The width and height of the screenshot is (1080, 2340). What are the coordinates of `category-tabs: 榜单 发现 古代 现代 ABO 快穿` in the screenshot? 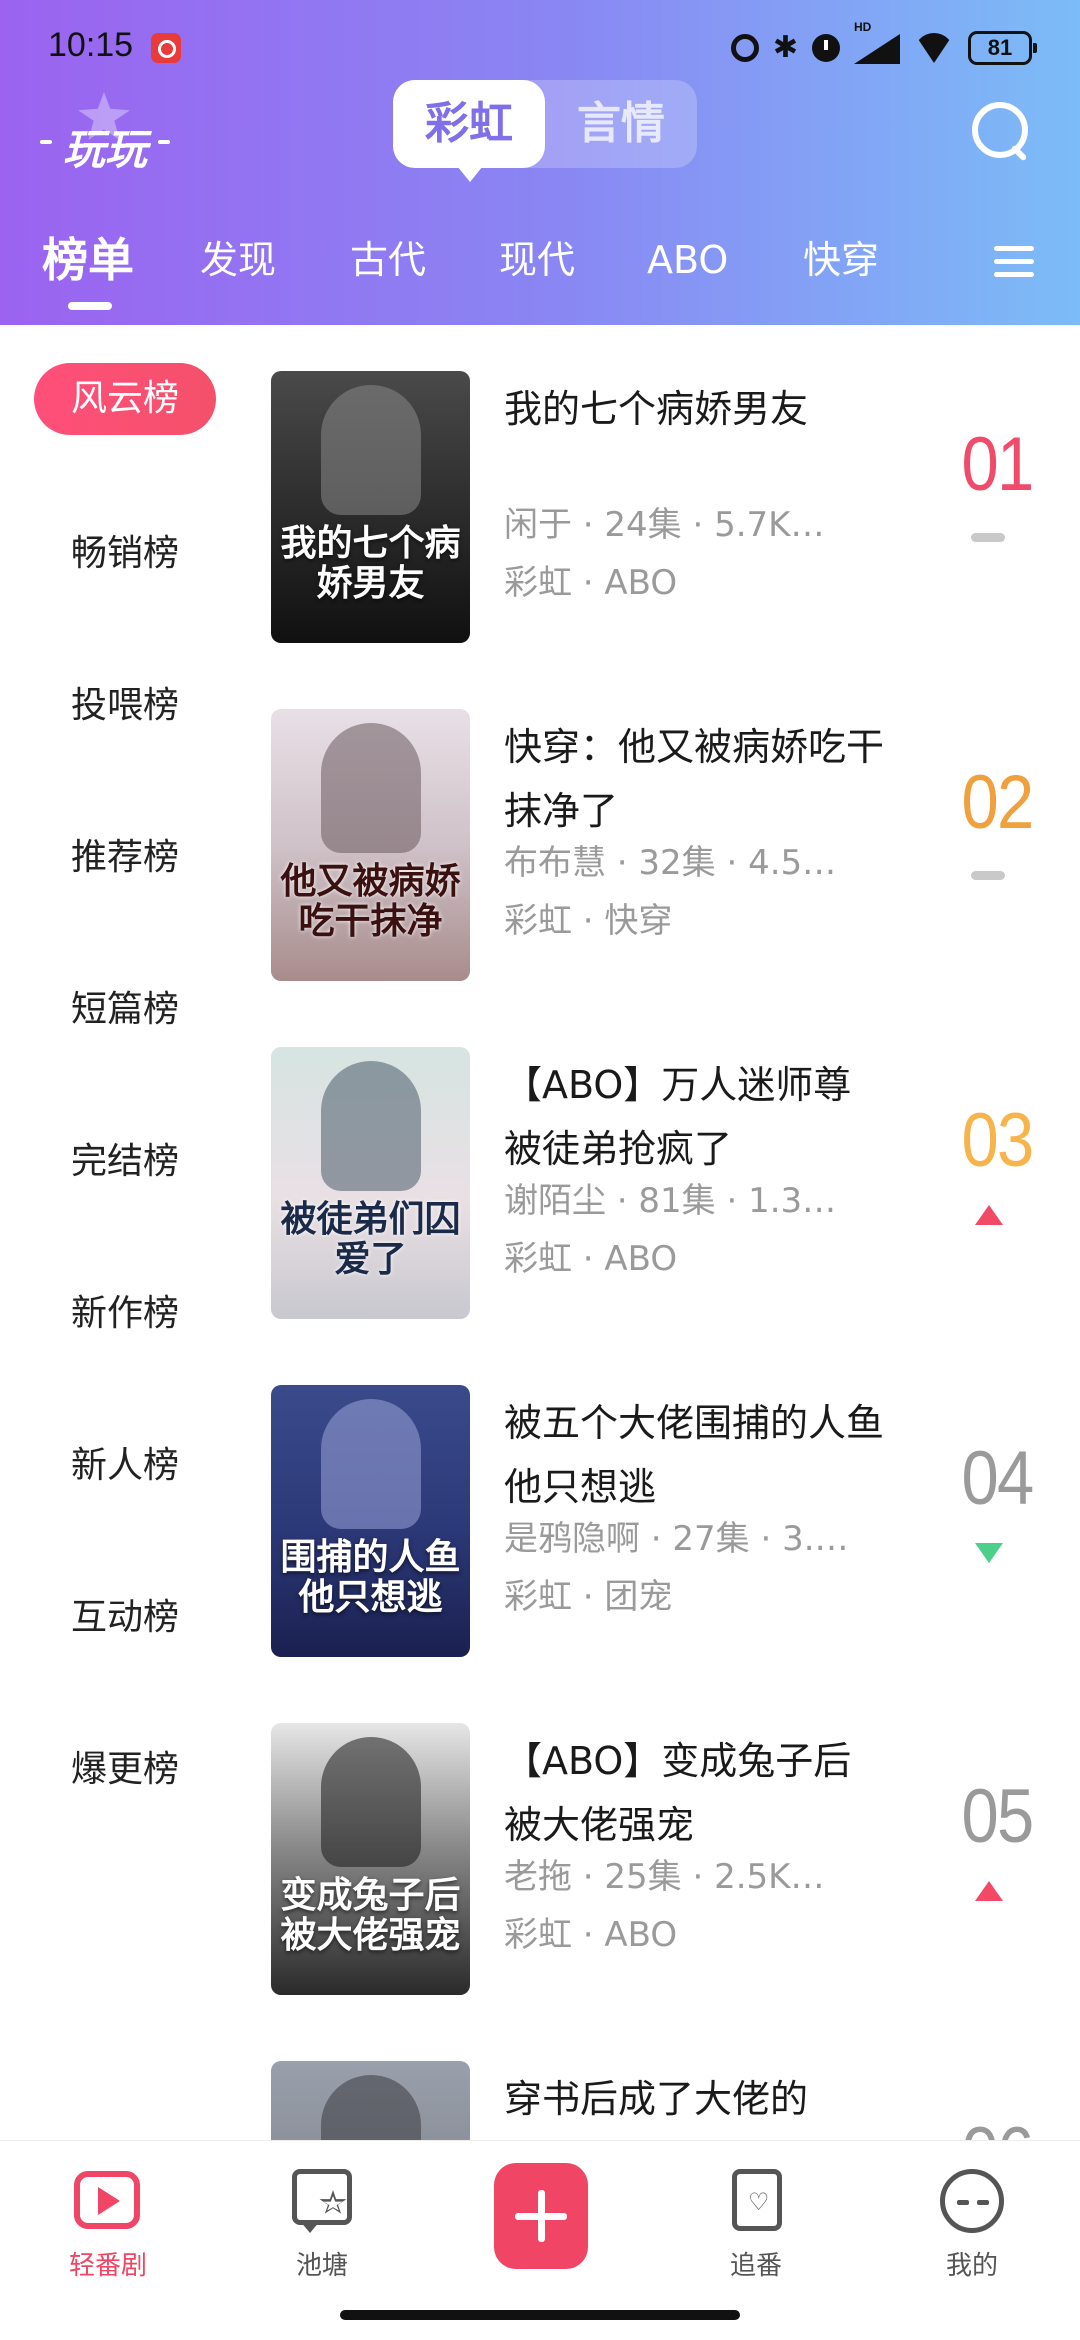 It's located at (540, 273).